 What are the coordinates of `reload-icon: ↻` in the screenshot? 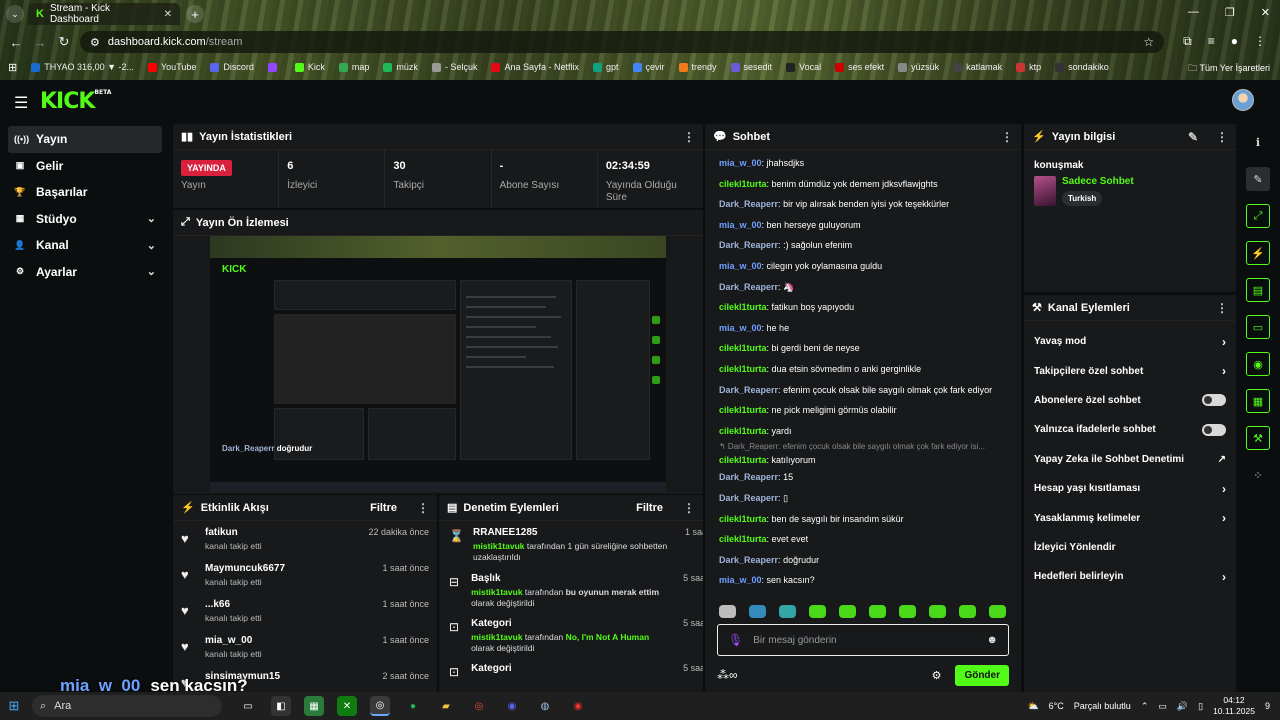 It's located at (64, 42).